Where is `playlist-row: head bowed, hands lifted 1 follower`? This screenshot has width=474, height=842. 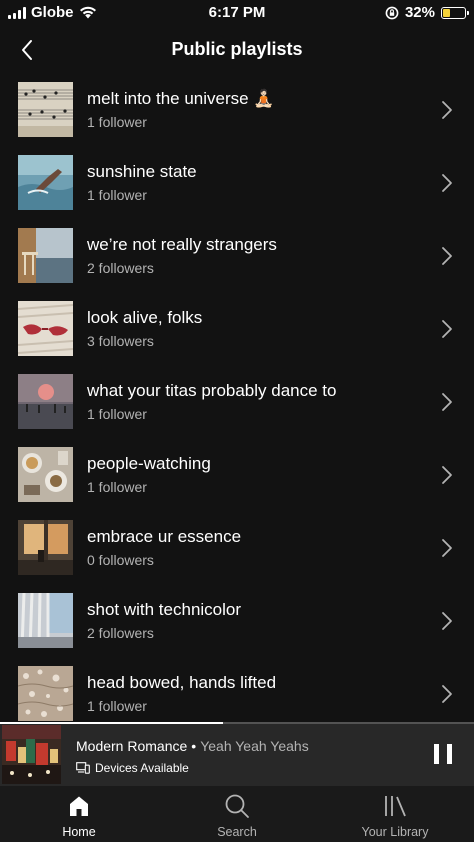
playlist-row: head bowed, hands lifted 1 follower is located at coordinates (237, 689).